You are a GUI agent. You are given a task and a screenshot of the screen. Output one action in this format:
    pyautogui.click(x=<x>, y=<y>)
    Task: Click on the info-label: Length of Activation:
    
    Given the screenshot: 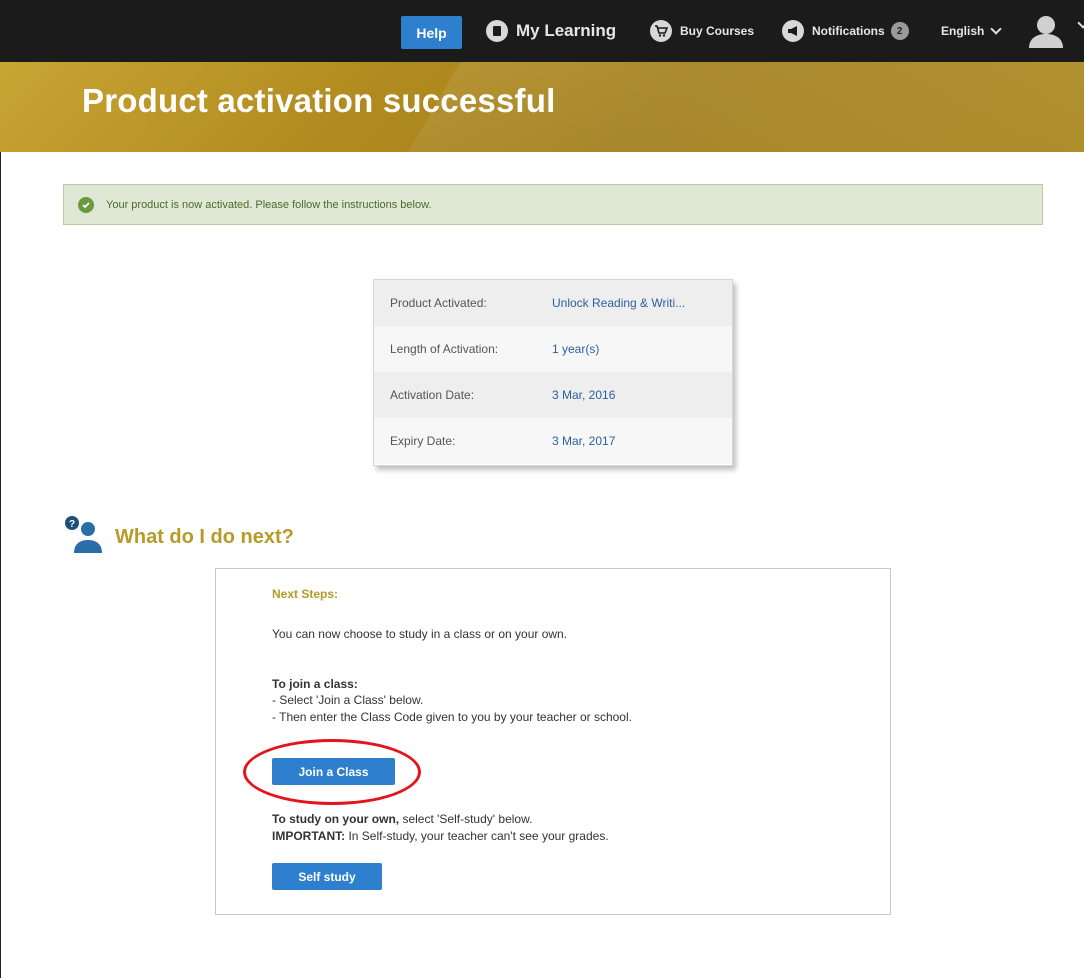 What is the action you would take?
    pyautogui.click(x=444, y=349)
    